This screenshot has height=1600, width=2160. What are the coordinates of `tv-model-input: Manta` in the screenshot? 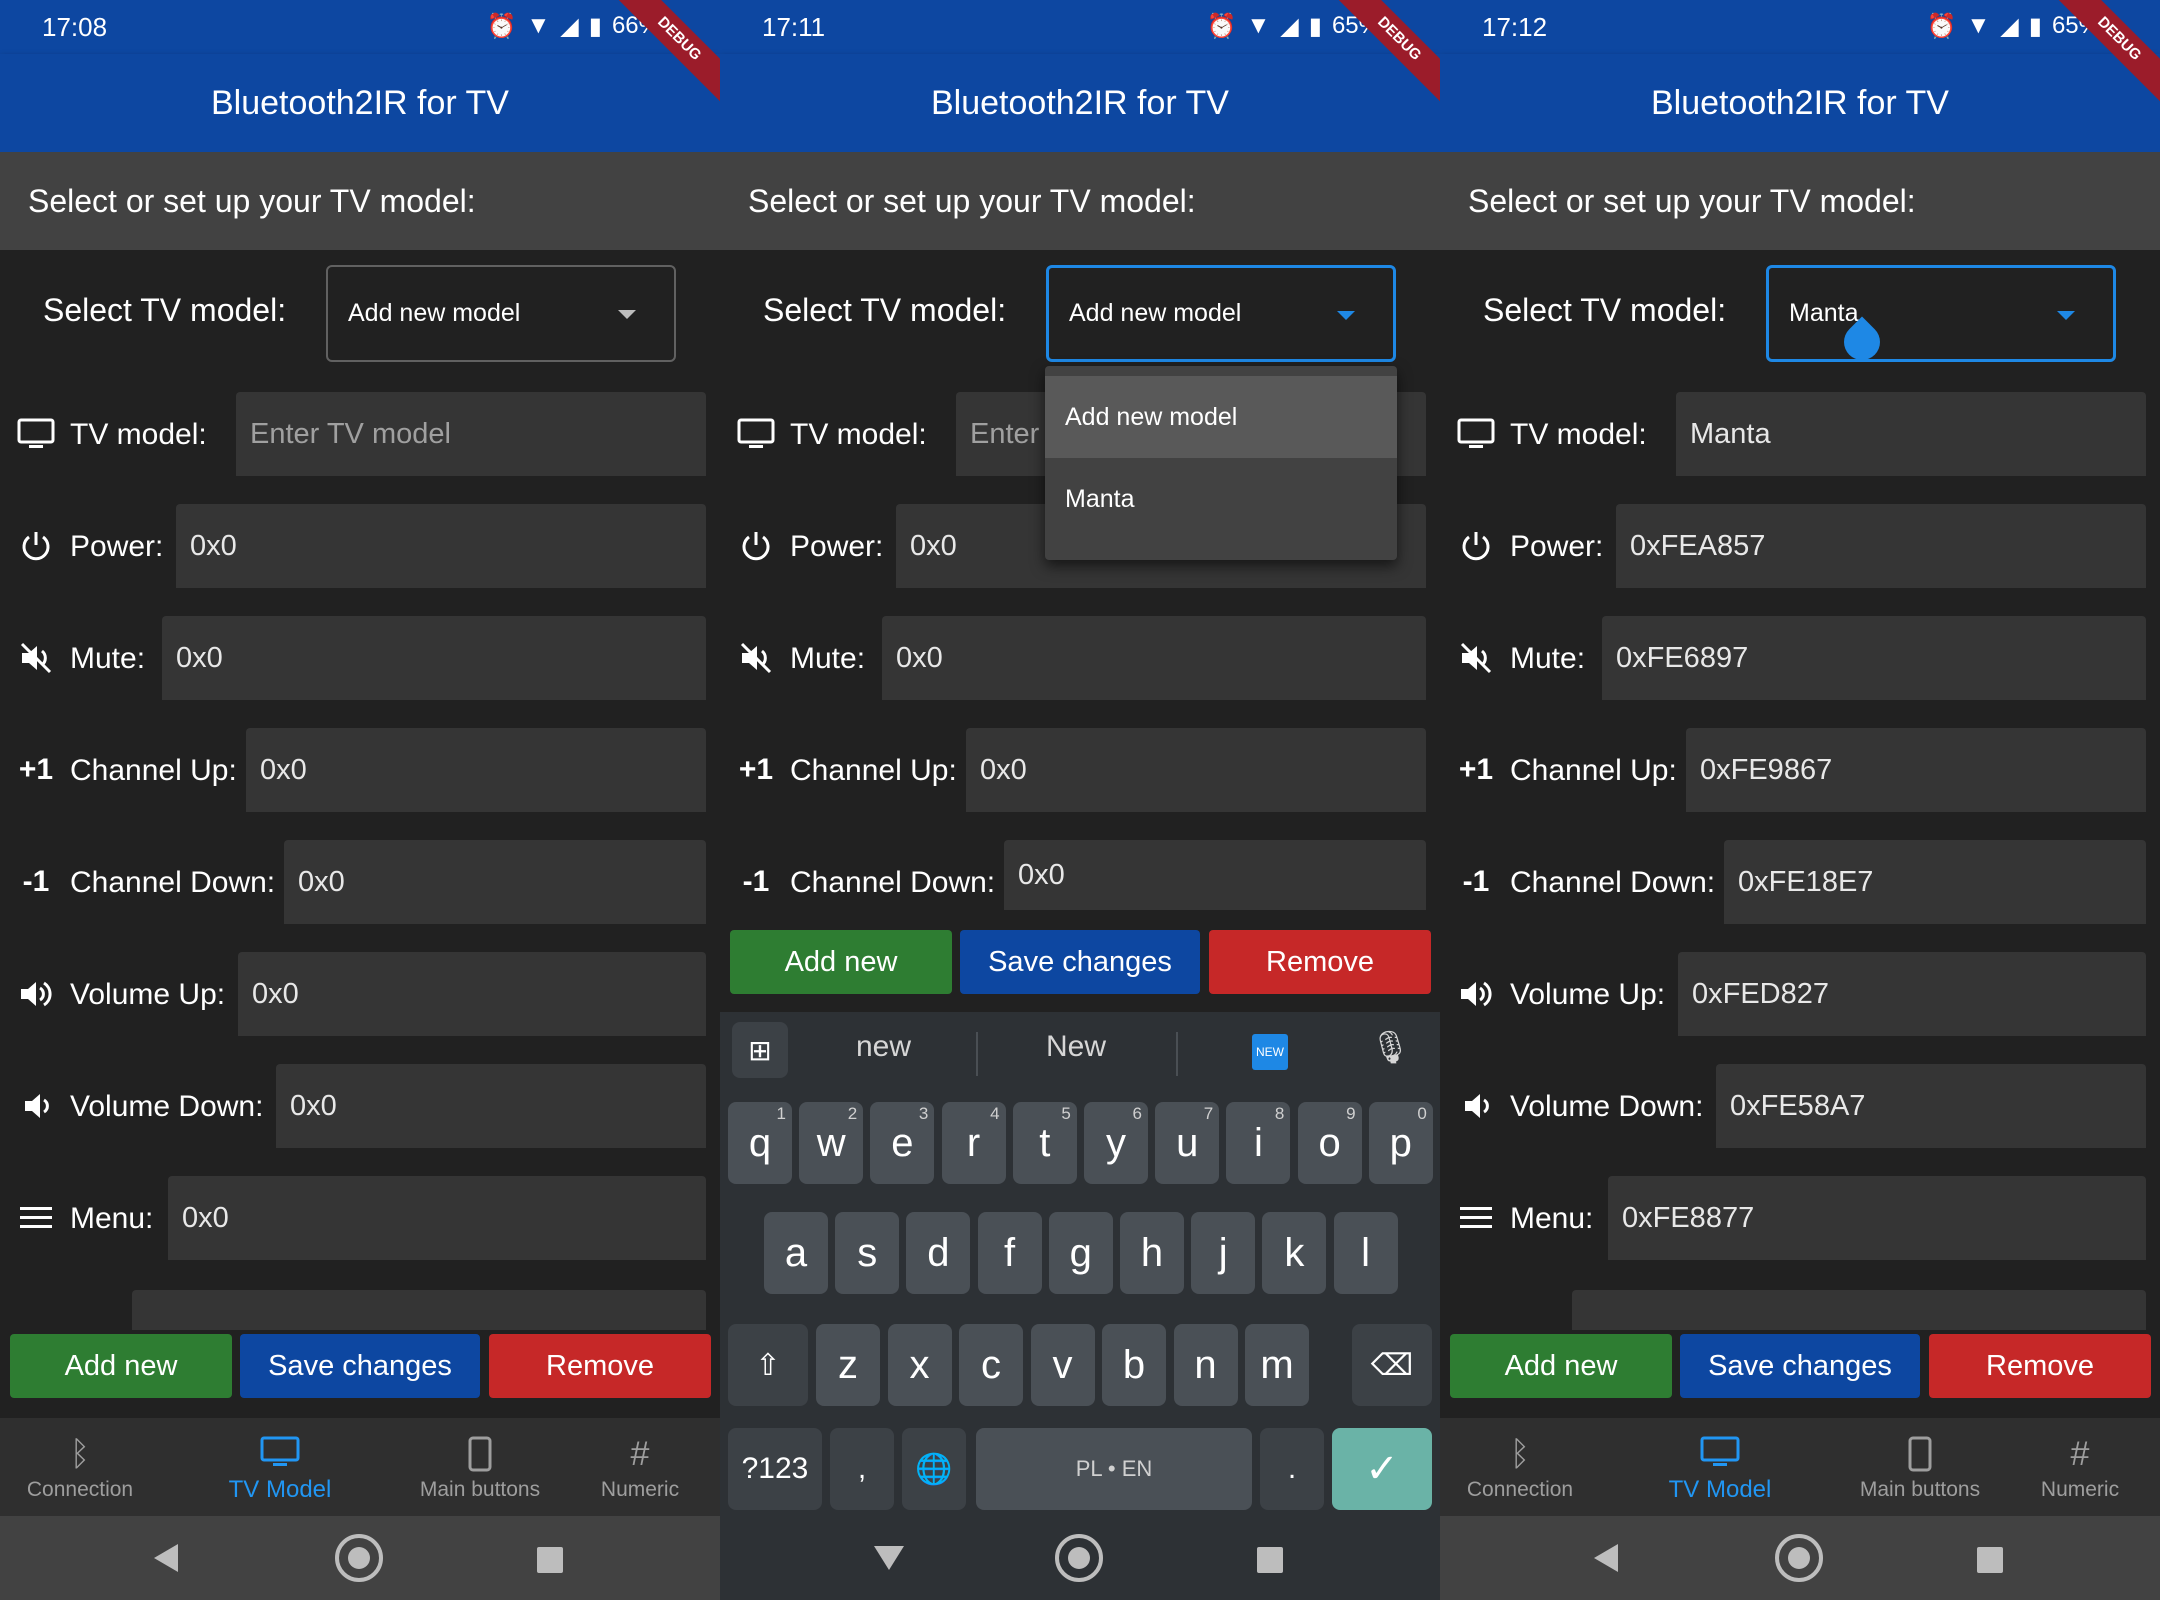 It's located at (1911, 434).